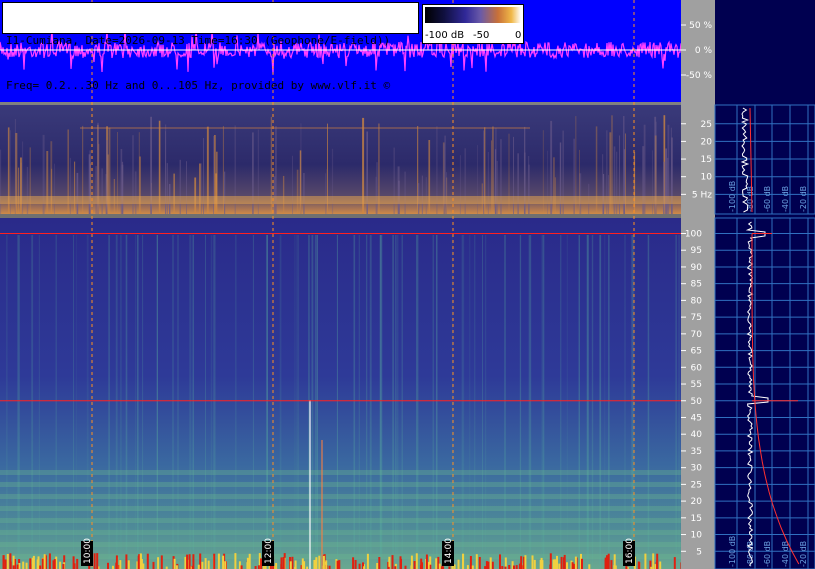  What do you see at coordinates (696, 318) in the screenshot?
I see `full-tick-label: 75` at bounding box center [696, 318].